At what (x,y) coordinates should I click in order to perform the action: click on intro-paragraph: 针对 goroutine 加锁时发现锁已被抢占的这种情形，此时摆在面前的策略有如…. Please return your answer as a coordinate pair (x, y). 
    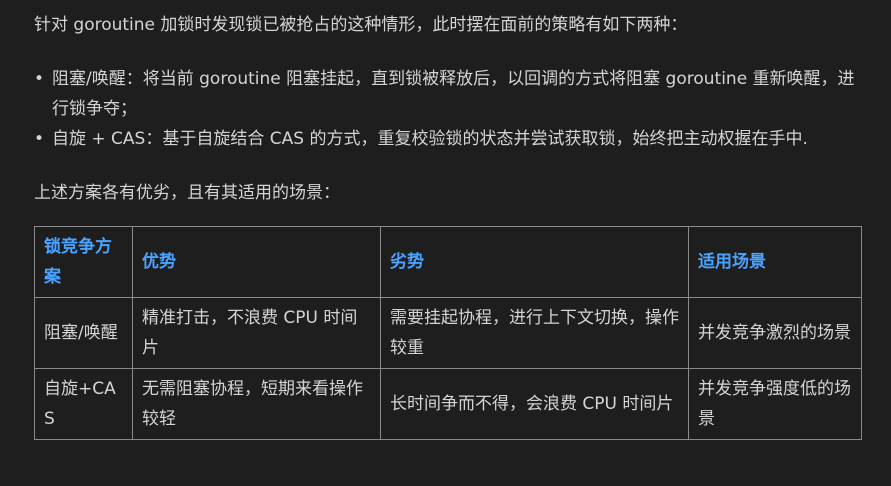
    Looking at the image, I should click on (361, 25).